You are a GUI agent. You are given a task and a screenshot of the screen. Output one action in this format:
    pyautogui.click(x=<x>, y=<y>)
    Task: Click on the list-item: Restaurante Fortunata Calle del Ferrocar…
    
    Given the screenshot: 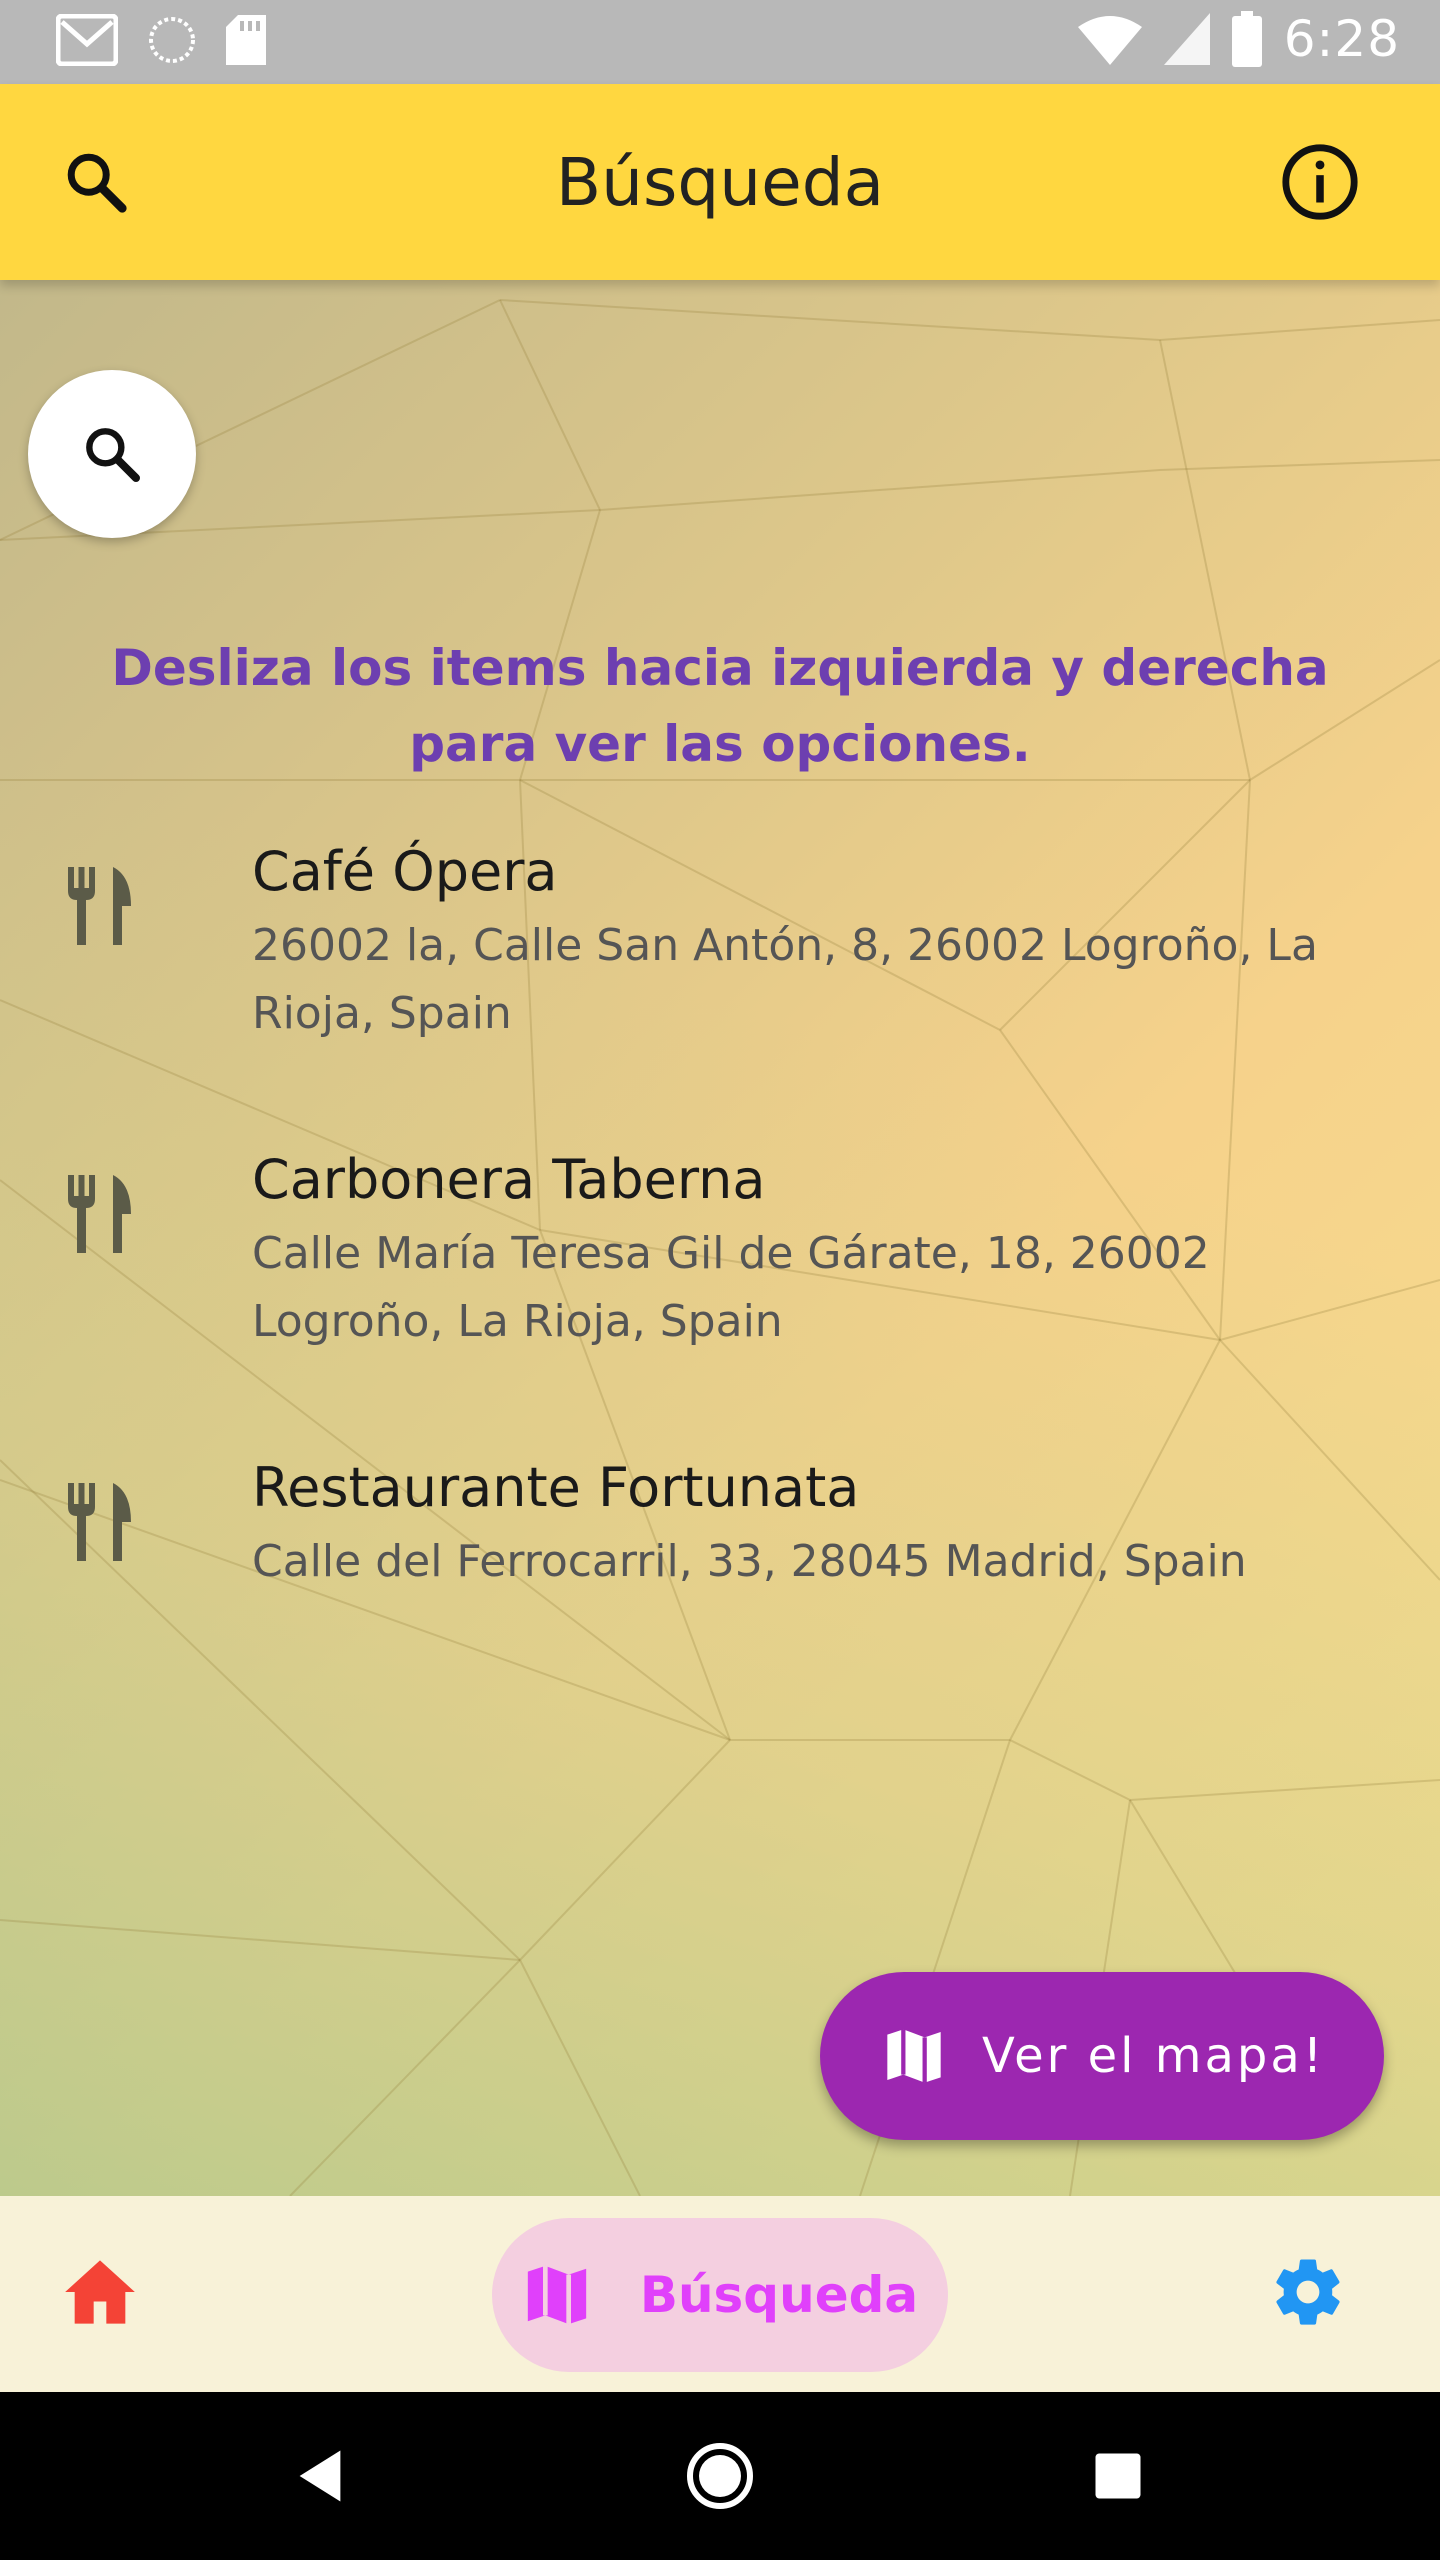 What is the action you would take?
    pyautogui.click(x=720, y=1556)
    